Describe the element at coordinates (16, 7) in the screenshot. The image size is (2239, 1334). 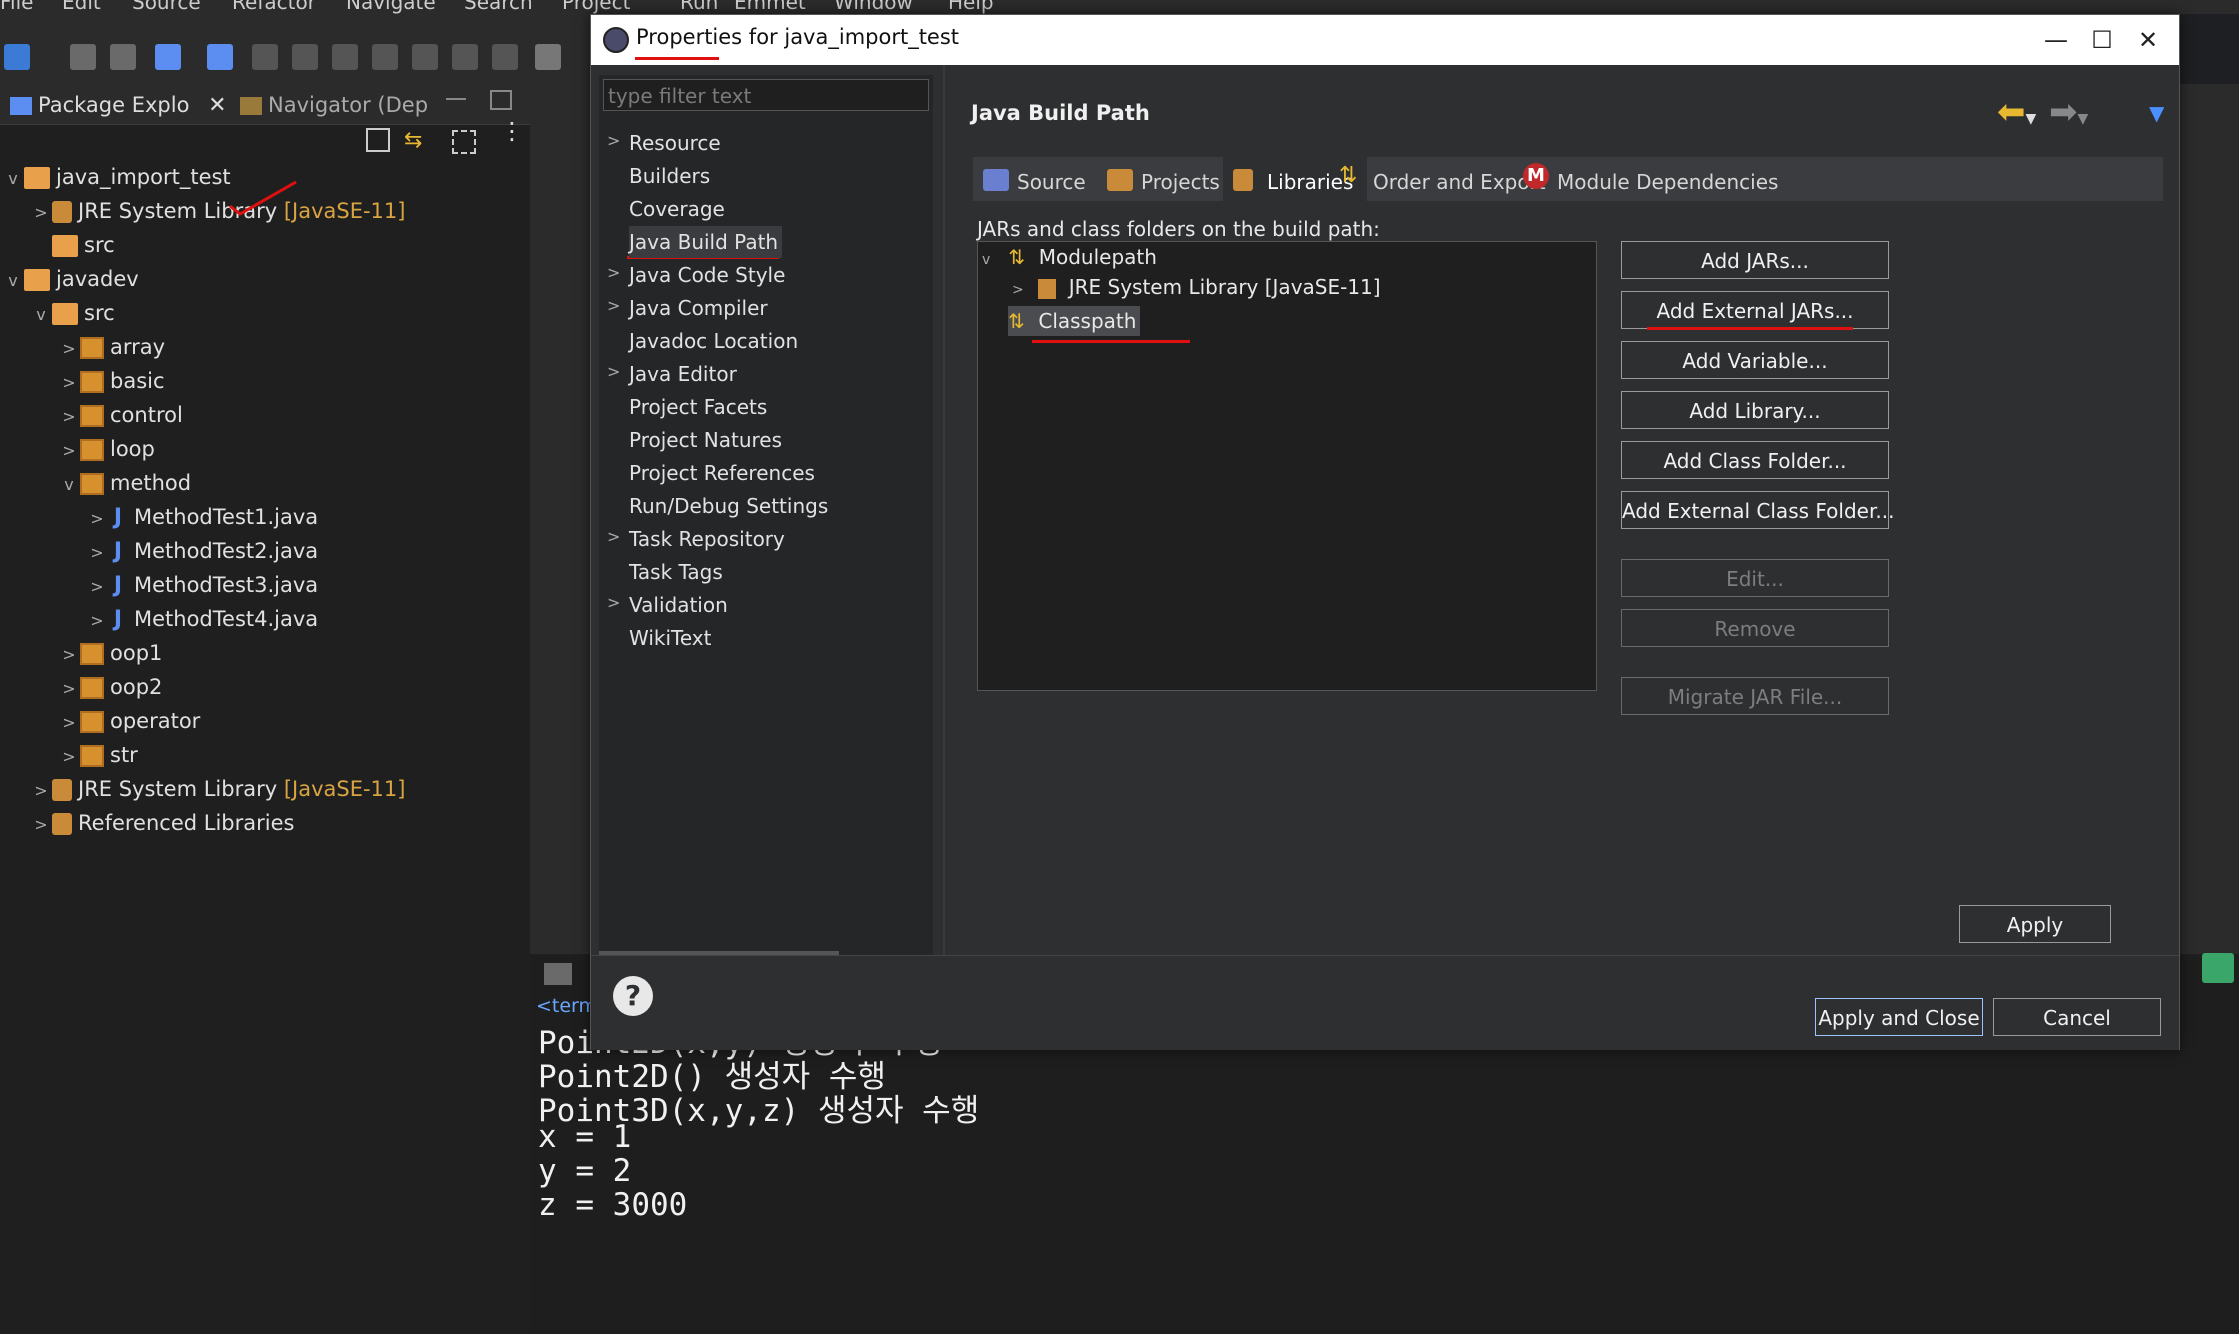
I see `menu-file: File` at that location.